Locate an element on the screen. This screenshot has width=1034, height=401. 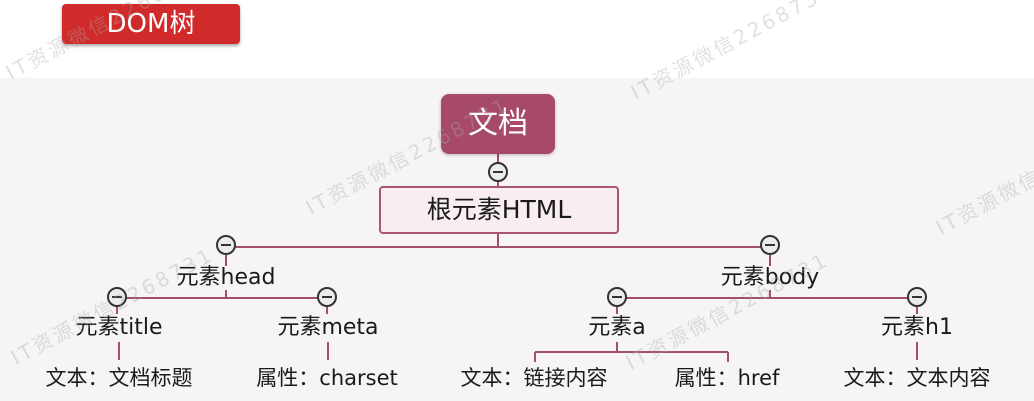
leaf-h1-text: 文本：文本内容 is located at coordinates (917, 378).